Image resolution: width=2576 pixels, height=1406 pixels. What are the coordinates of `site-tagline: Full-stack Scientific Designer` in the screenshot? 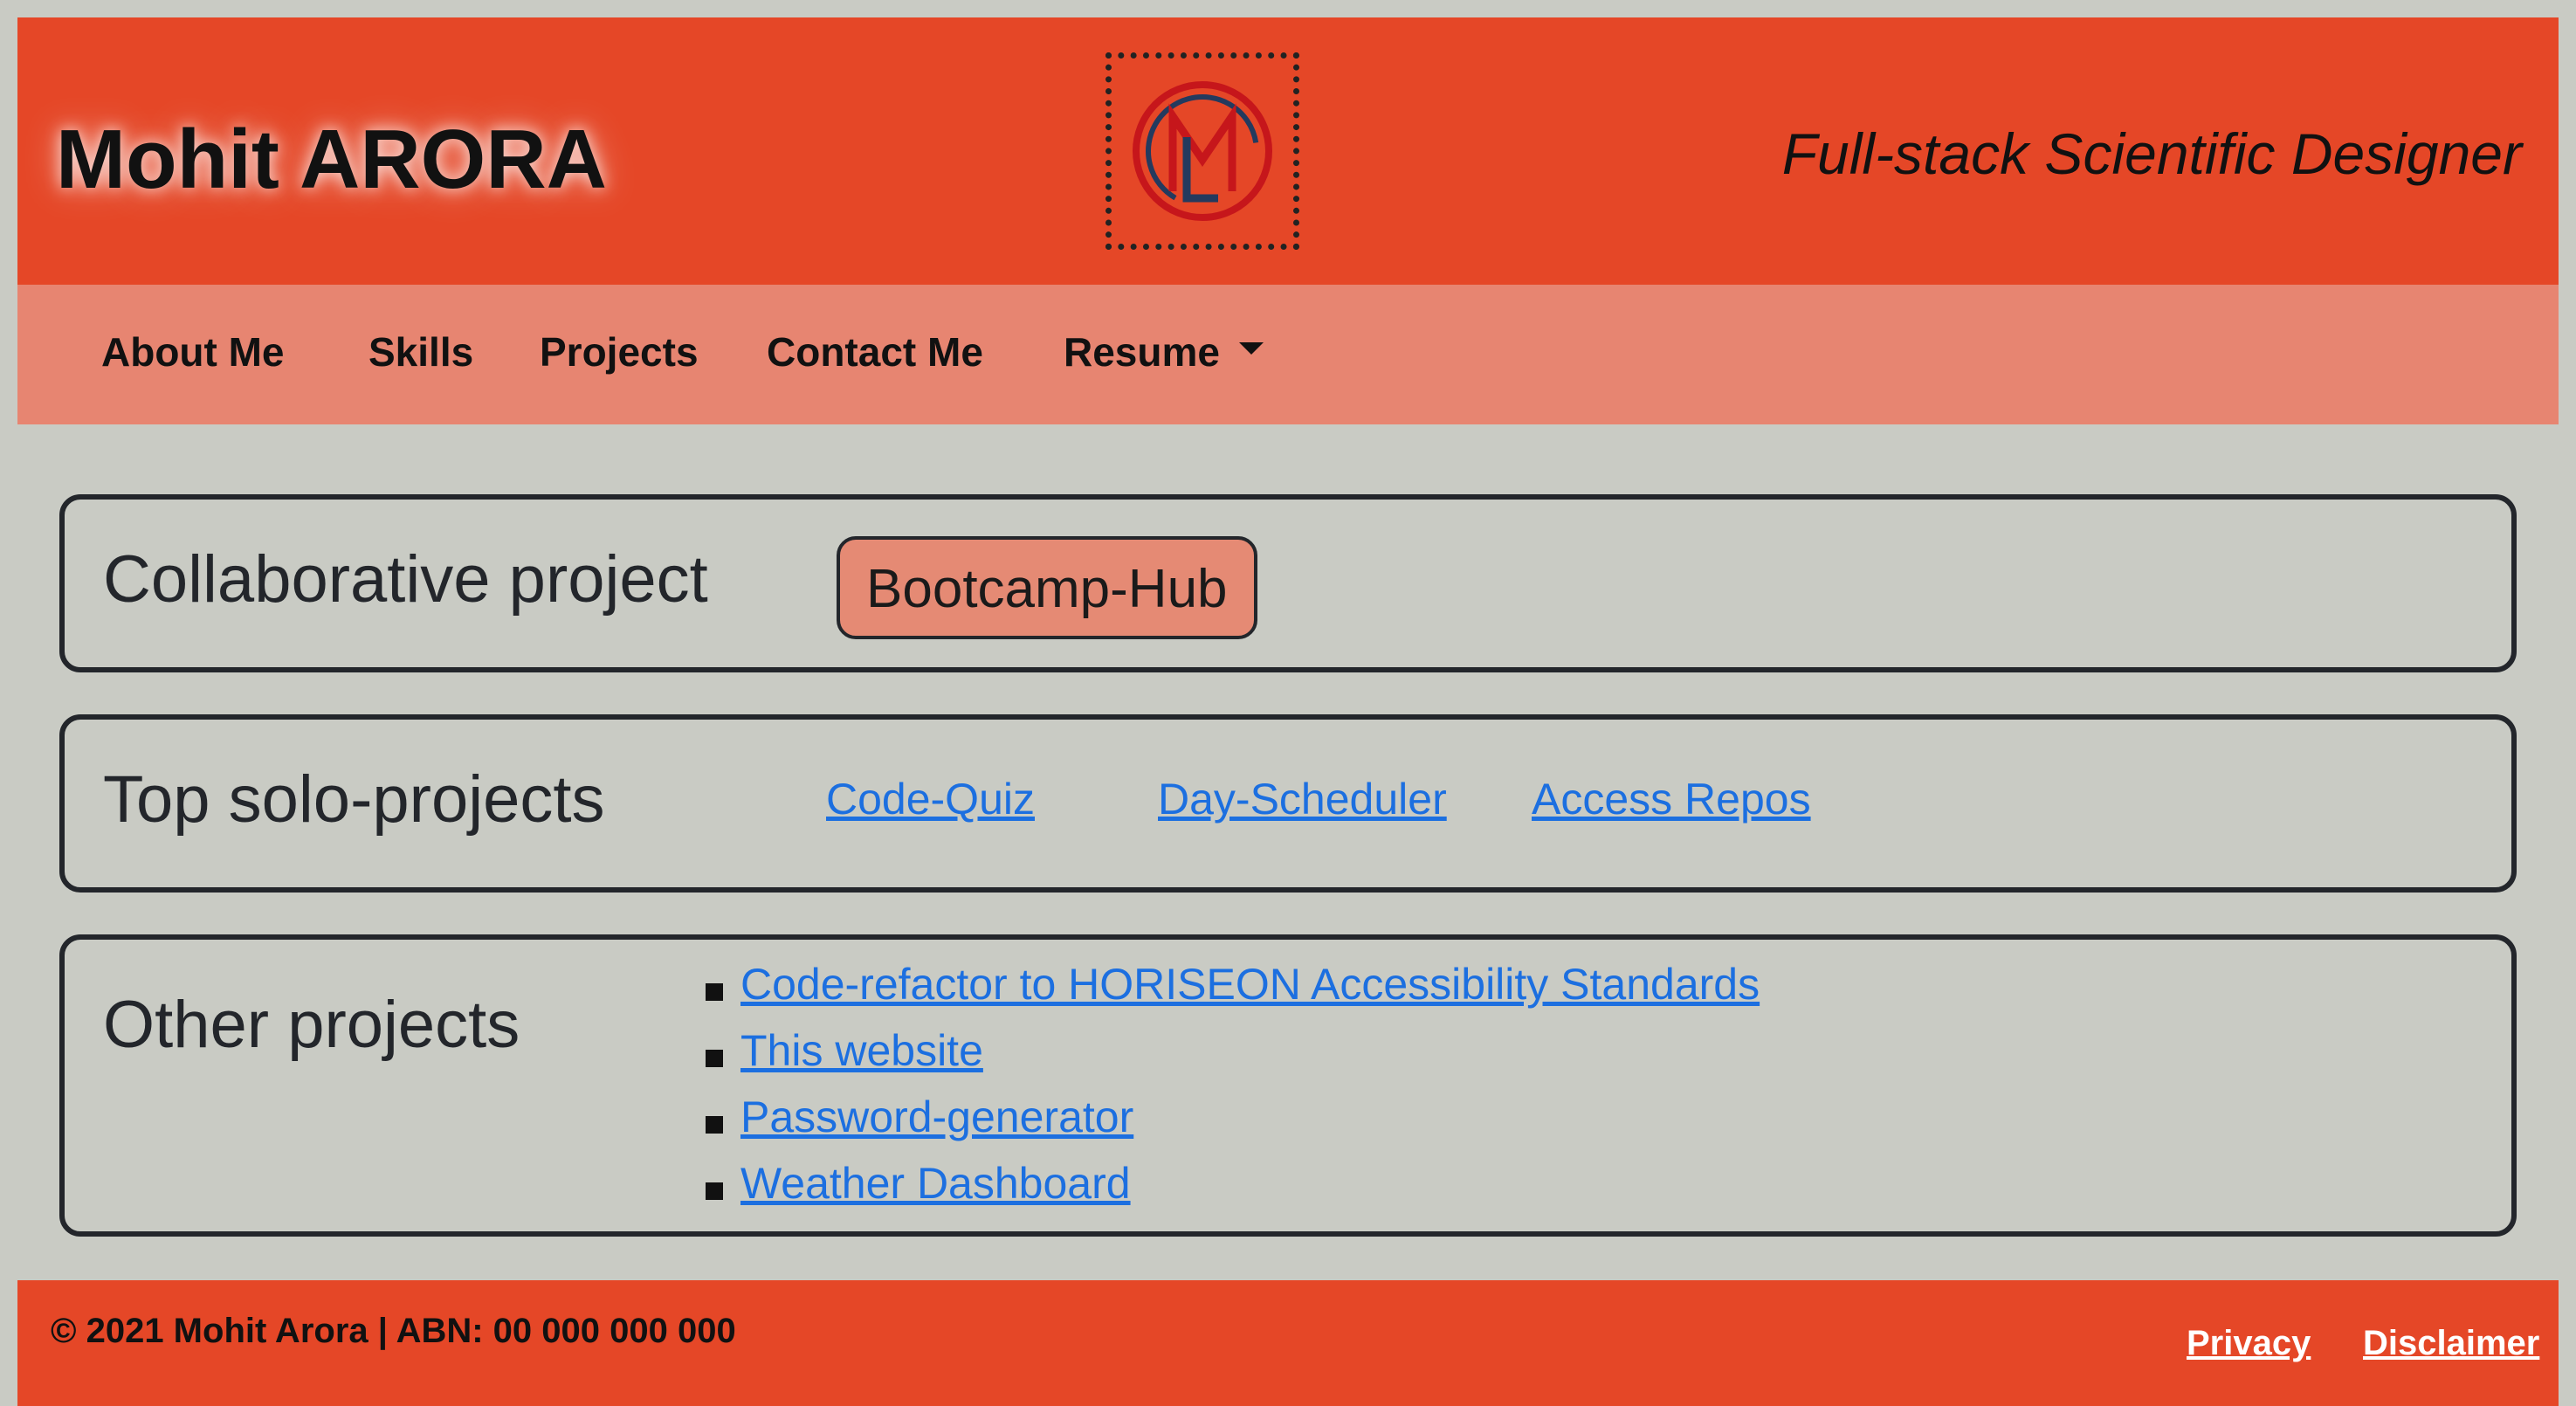 It's located at (2151, 153).